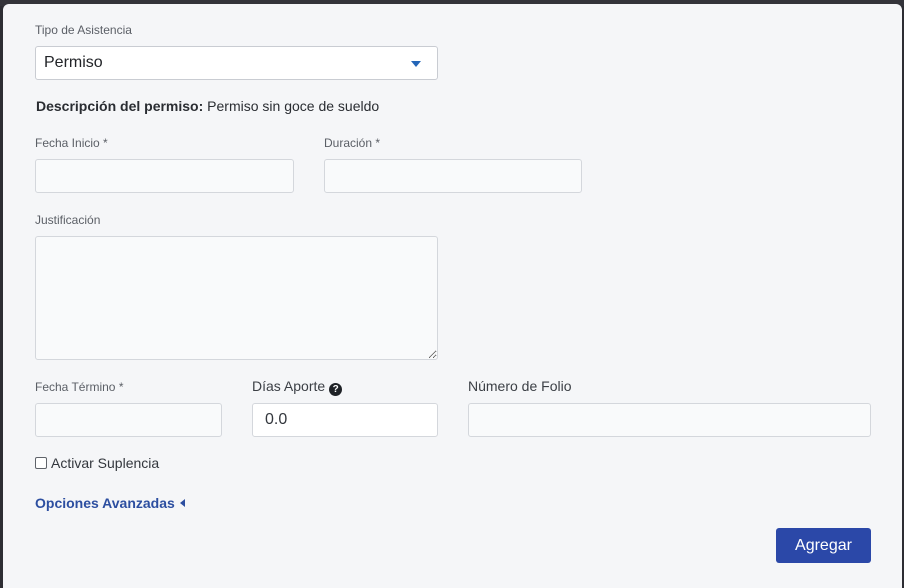 This screenshot has width=904, height=588. Describe the element at coordinates (236, 63) in the screenshot. I see `tipo-asistencia-select: Permiso` at that location.